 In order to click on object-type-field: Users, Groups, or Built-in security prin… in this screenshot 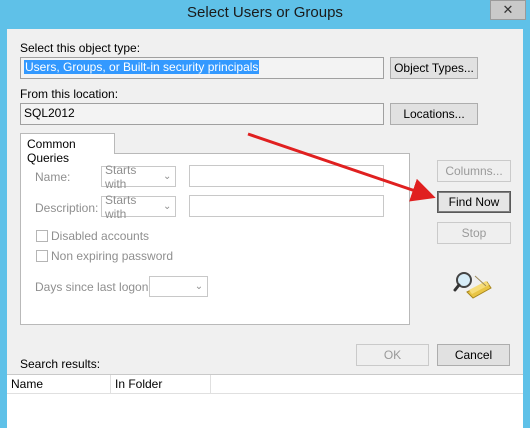, I will do `click(202, 68)`.